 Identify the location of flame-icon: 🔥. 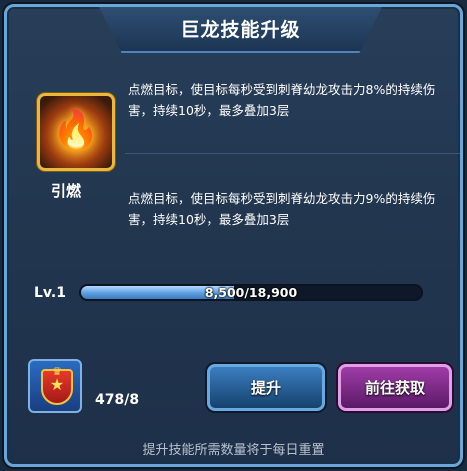
(76, 129).